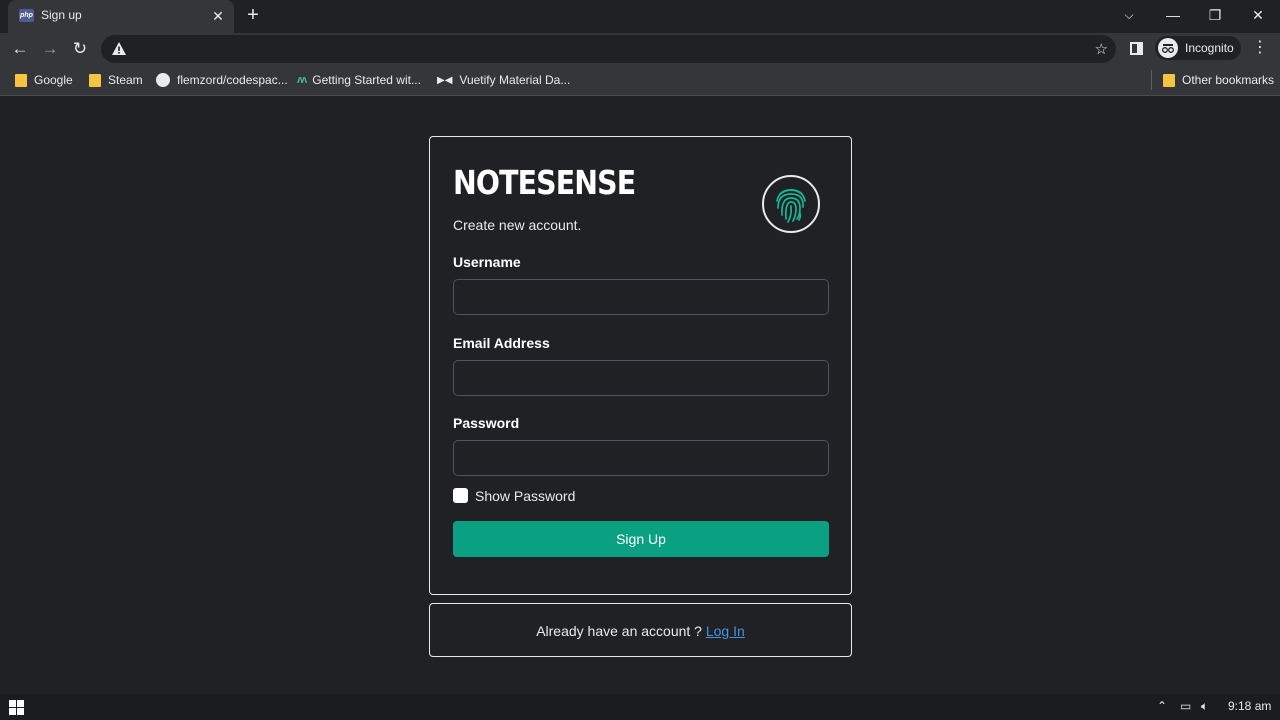  I want to click on tab-close-icon: ✕, so click(218, 16).